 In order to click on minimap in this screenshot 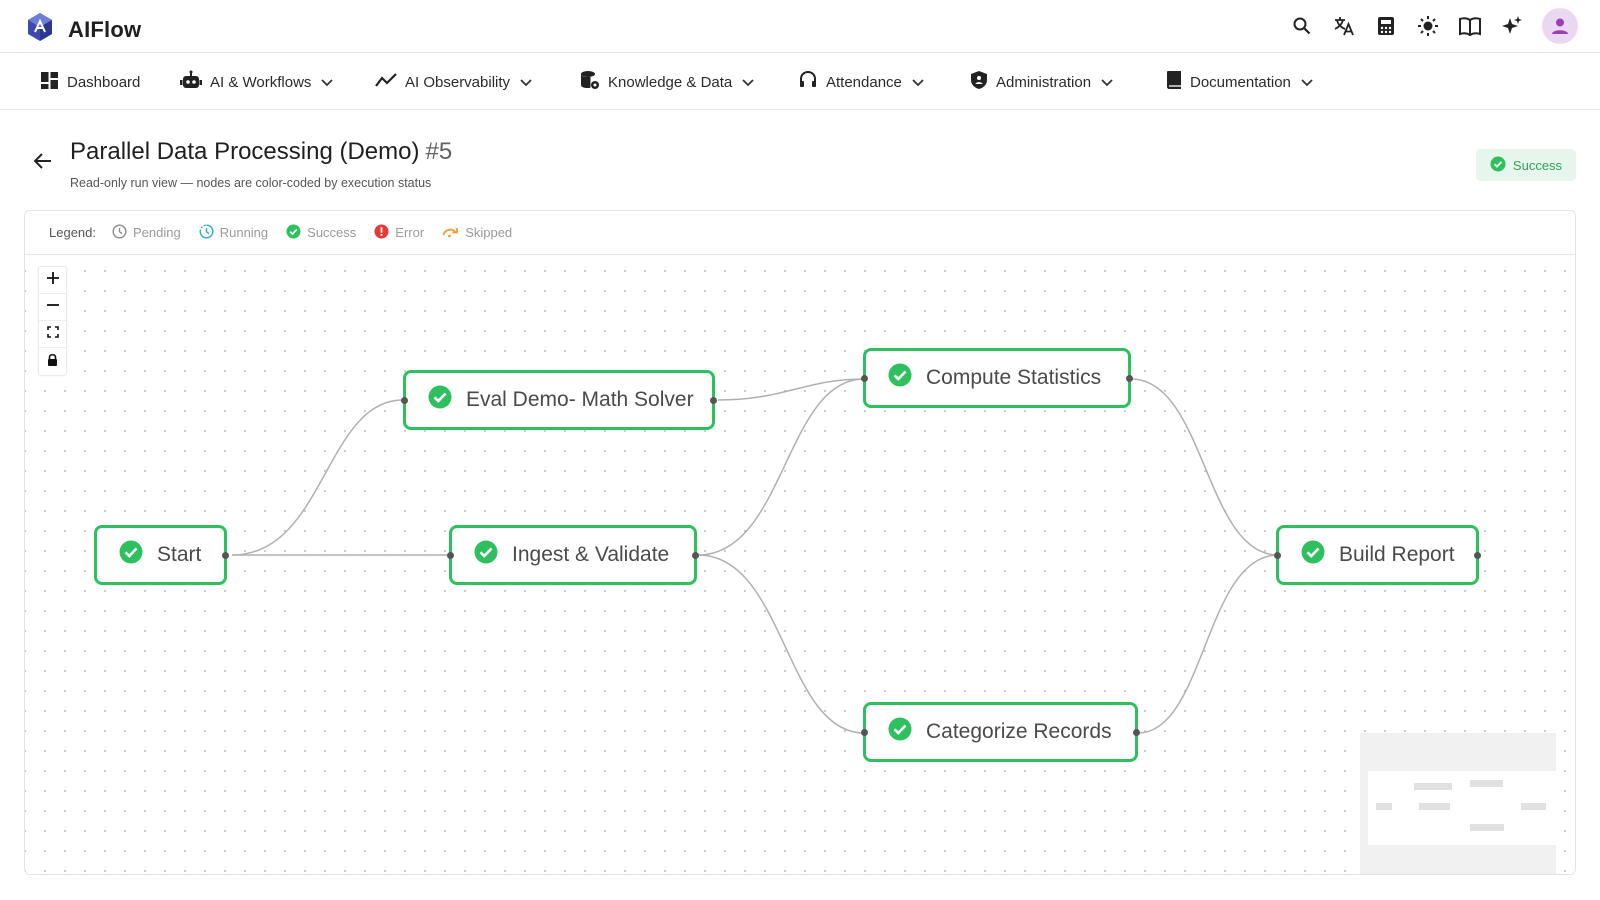, I will do `click(1458, 803)`.